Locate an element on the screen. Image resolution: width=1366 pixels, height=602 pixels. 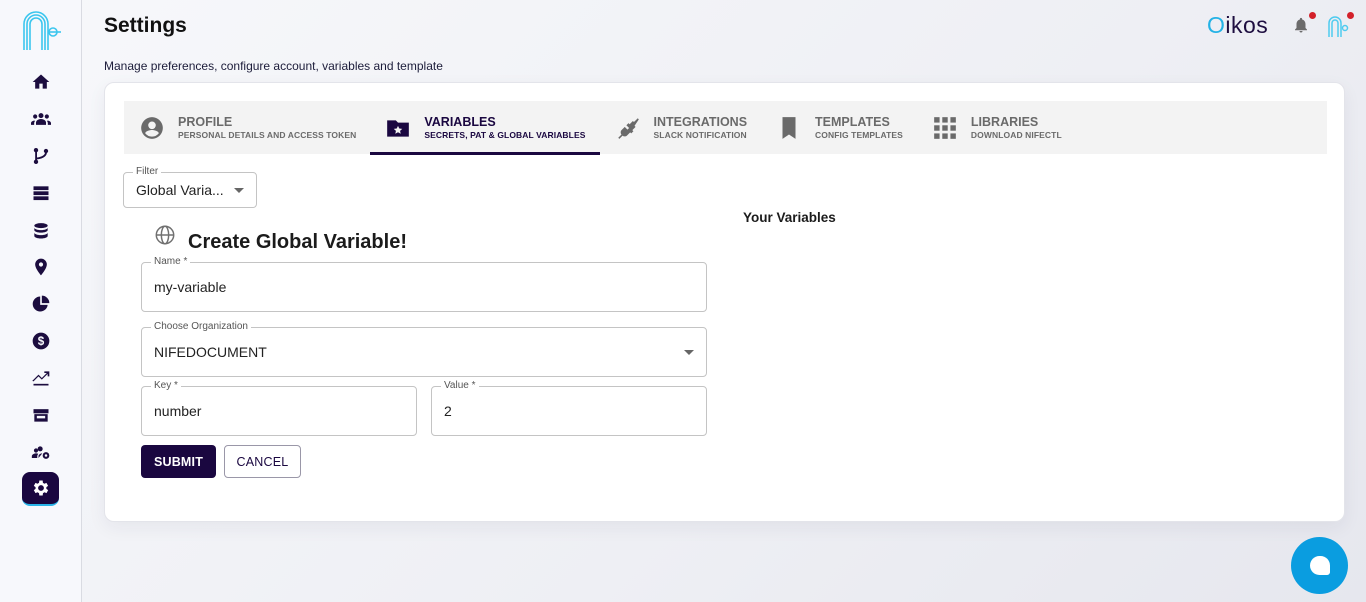
home-icon is located at coordinates (40, 81).